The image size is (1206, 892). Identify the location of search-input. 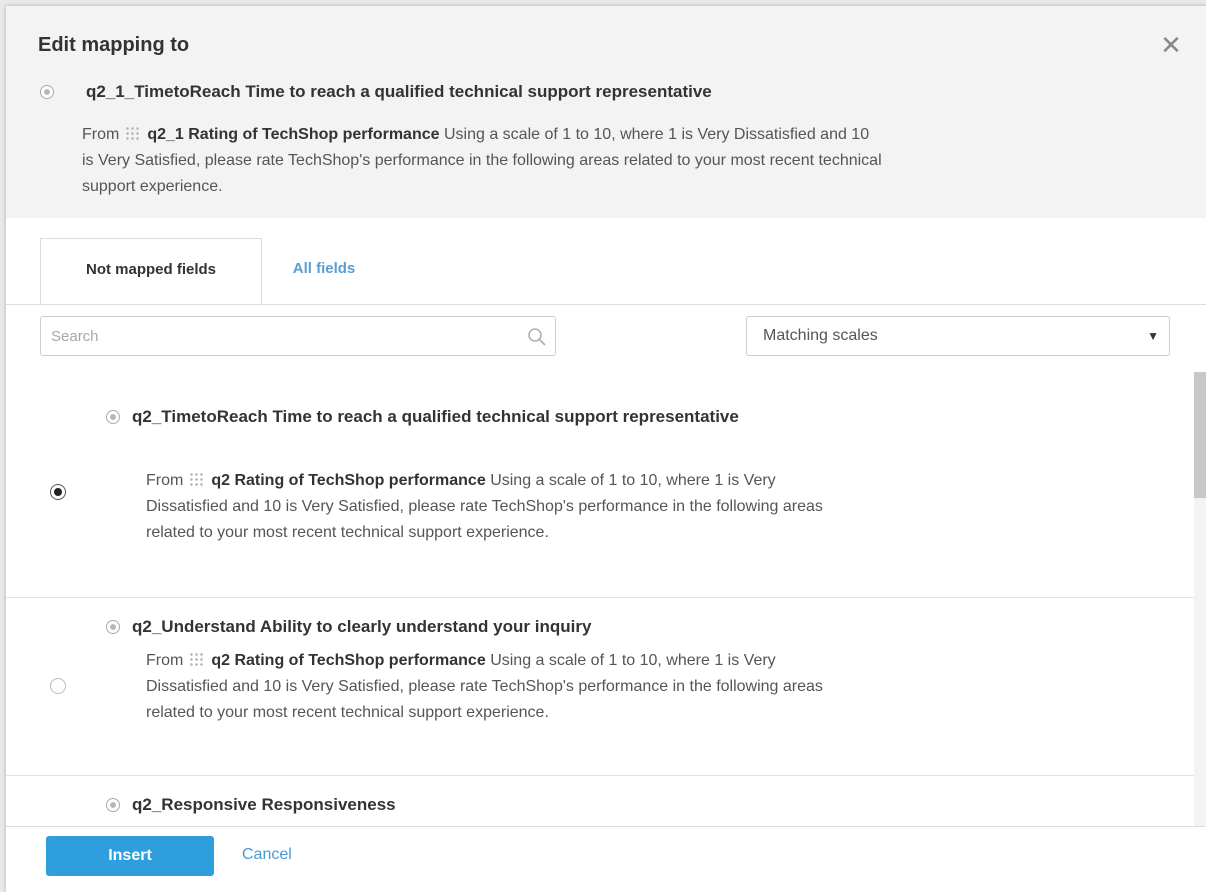
(281, 336).